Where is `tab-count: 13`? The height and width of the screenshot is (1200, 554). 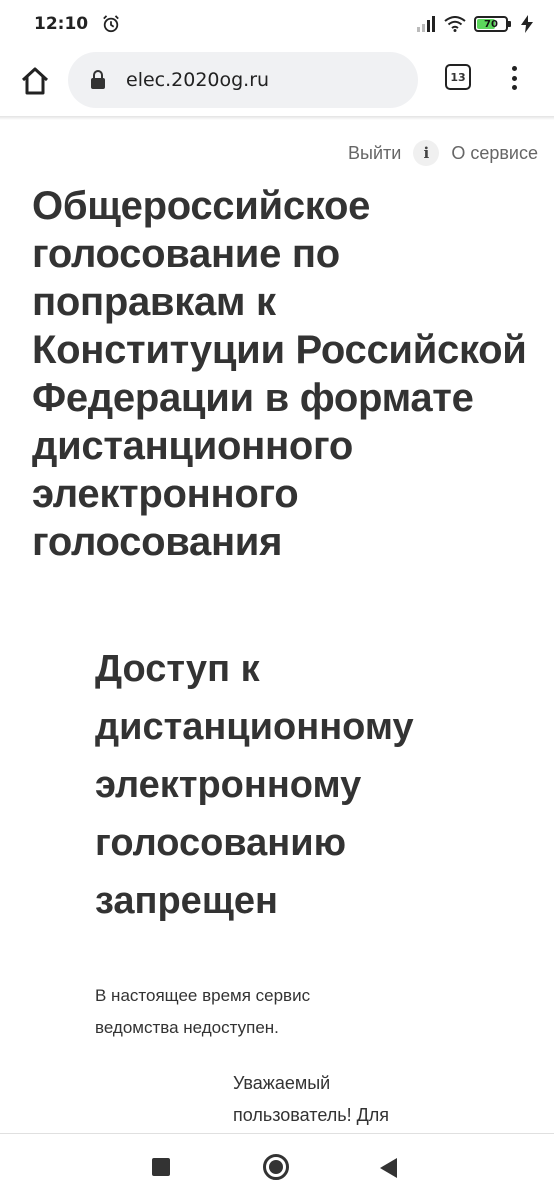
tab-count: 13 is located at coordinates (458, 77).